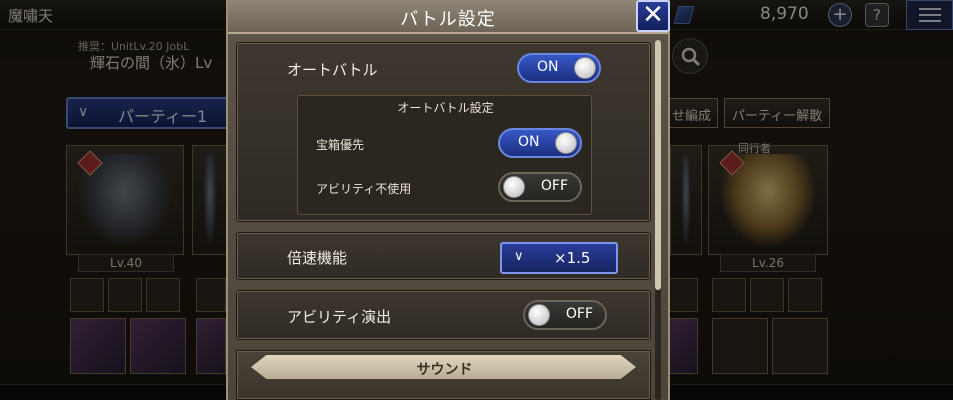 The width and height of the screenshot is (953, 400). I want to click on close-button: ✕, so click(653, 16).